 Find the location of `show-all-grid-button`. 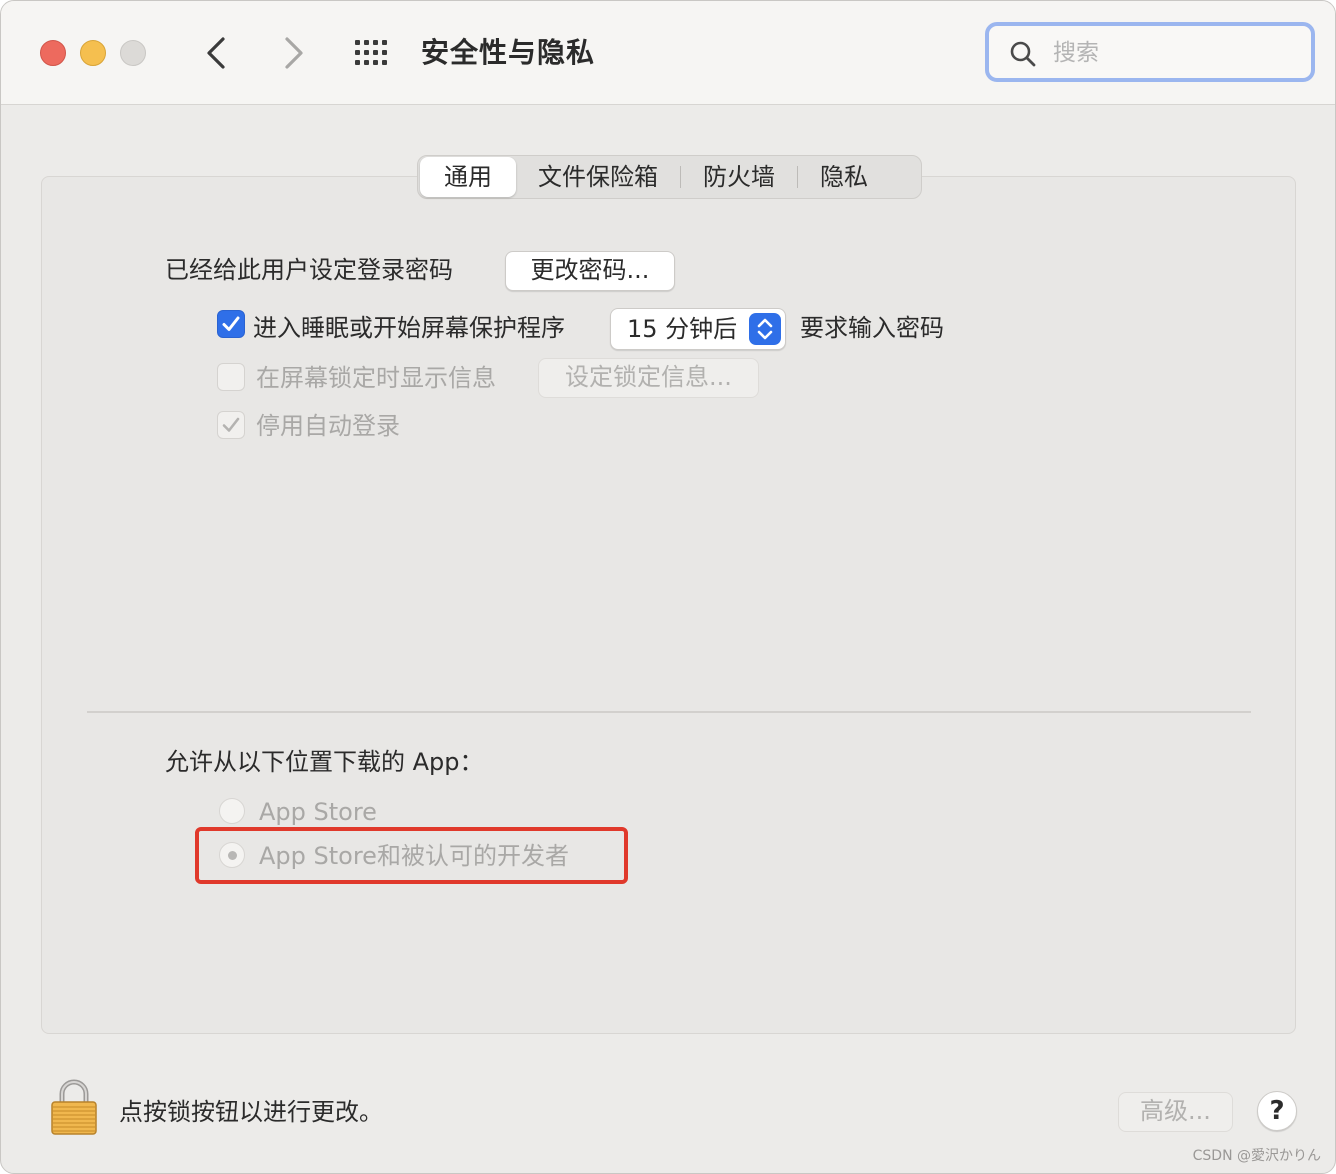

show-all-grid-button is located at coordinates (373, 53).